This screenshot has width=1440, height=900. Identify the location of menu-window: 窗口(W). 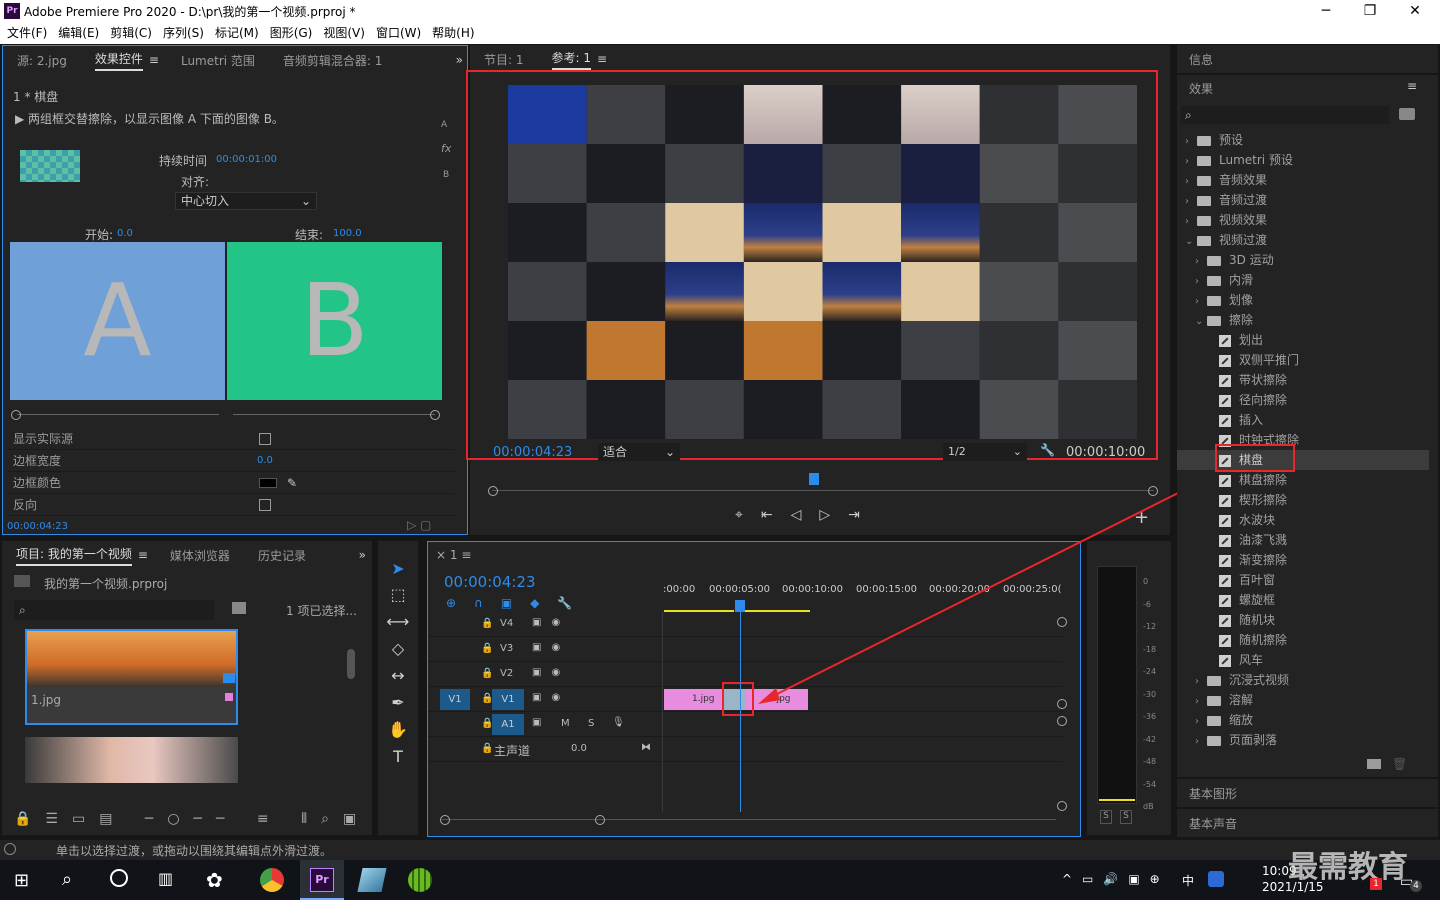
(398, 33).